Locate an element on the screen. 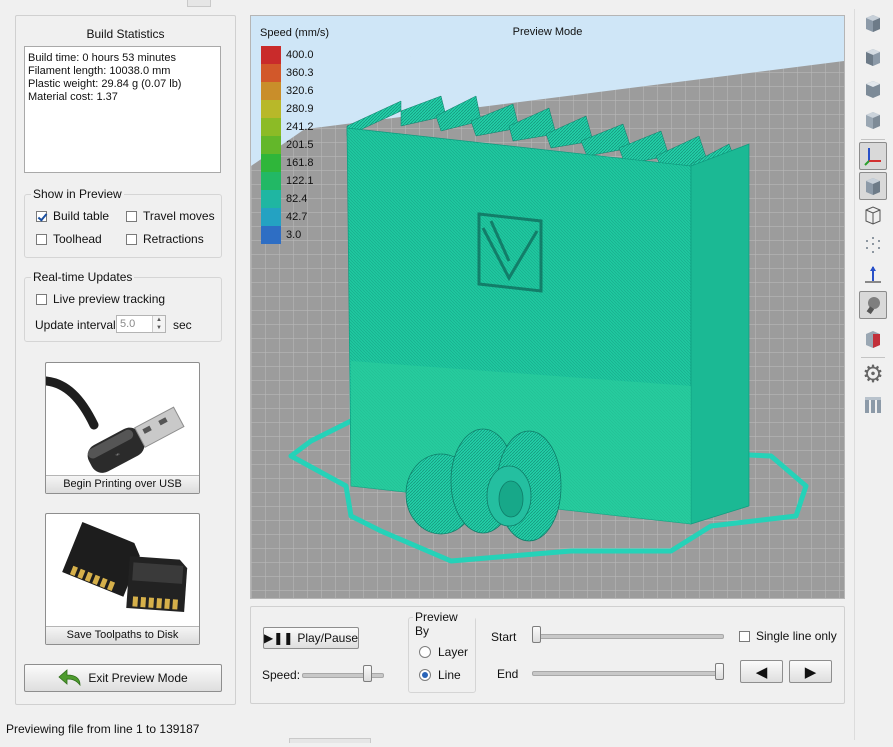  bars-icon is located at coordinates (873, 405).